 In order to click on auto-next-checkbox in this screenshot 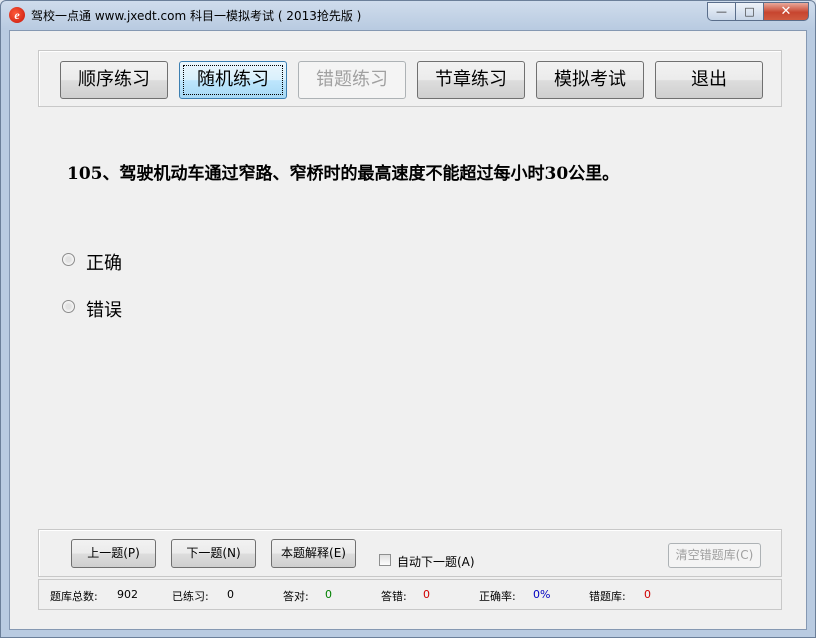, I will do `click(385, 560)`.